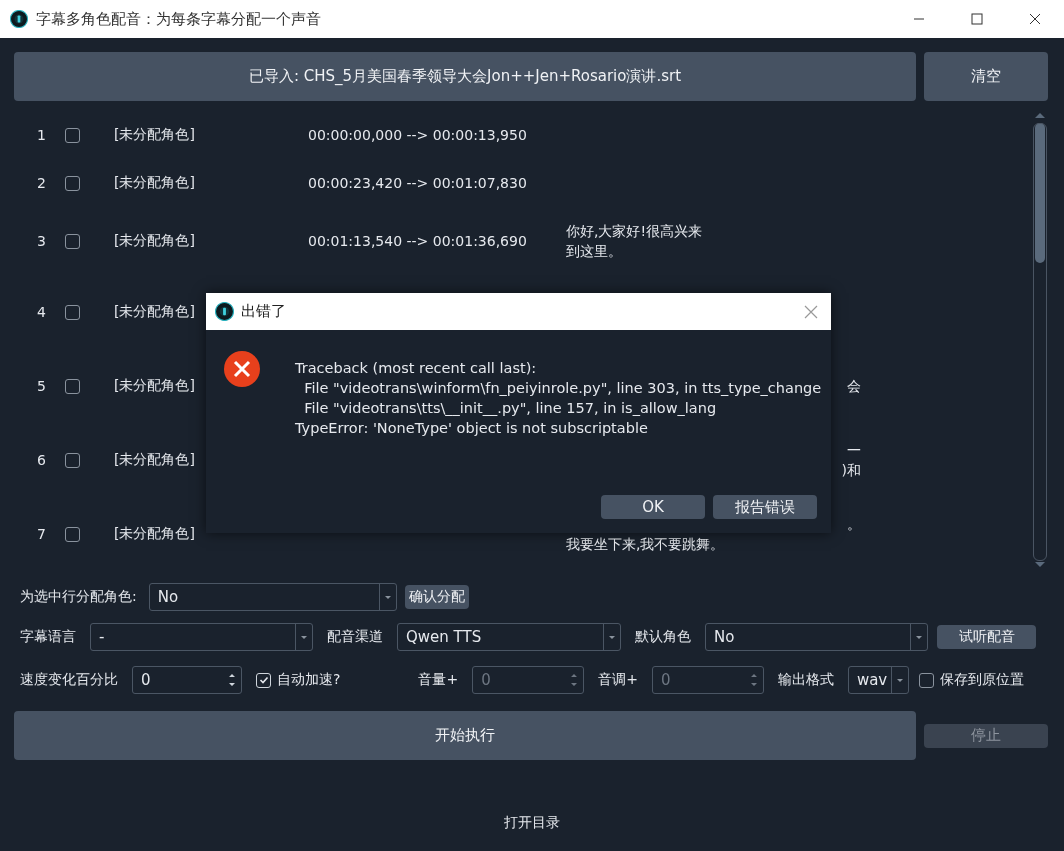 The width and height of the screenshot is (1064, 851). Describe the element at coordinates (1040, 193) in the screenshot. I see `scrollbar-thumb` at that location.